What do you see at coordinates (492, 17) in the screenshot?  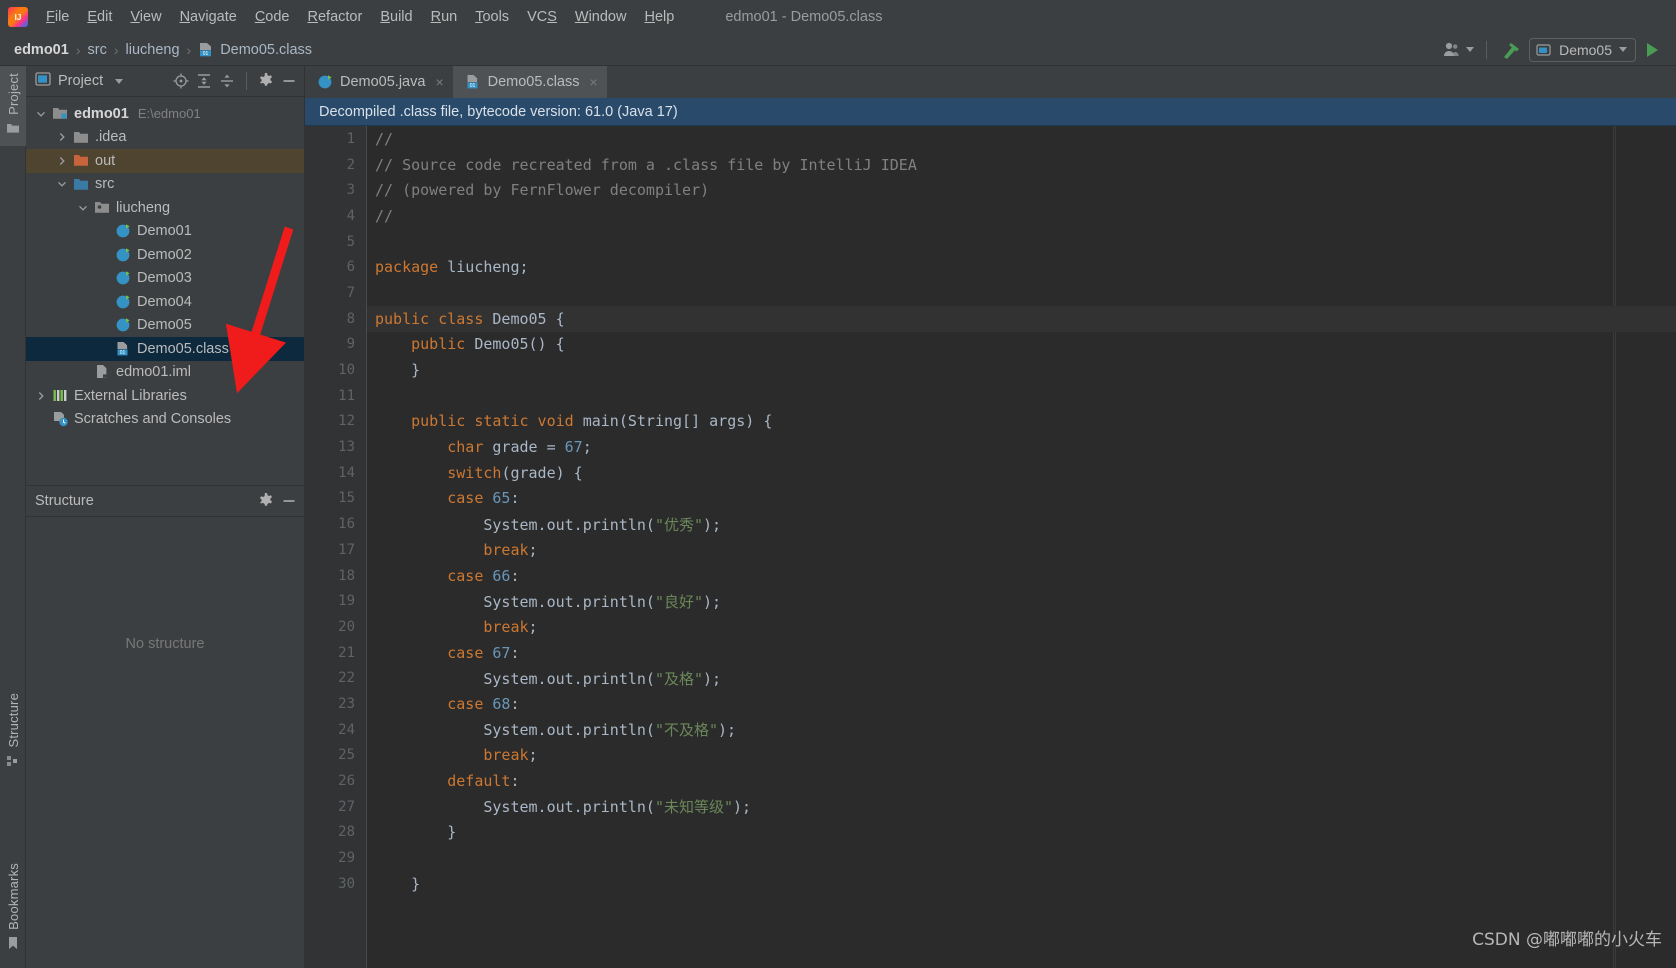 I see `menu-item-tools: Tools` at bounding box center [492, 17].